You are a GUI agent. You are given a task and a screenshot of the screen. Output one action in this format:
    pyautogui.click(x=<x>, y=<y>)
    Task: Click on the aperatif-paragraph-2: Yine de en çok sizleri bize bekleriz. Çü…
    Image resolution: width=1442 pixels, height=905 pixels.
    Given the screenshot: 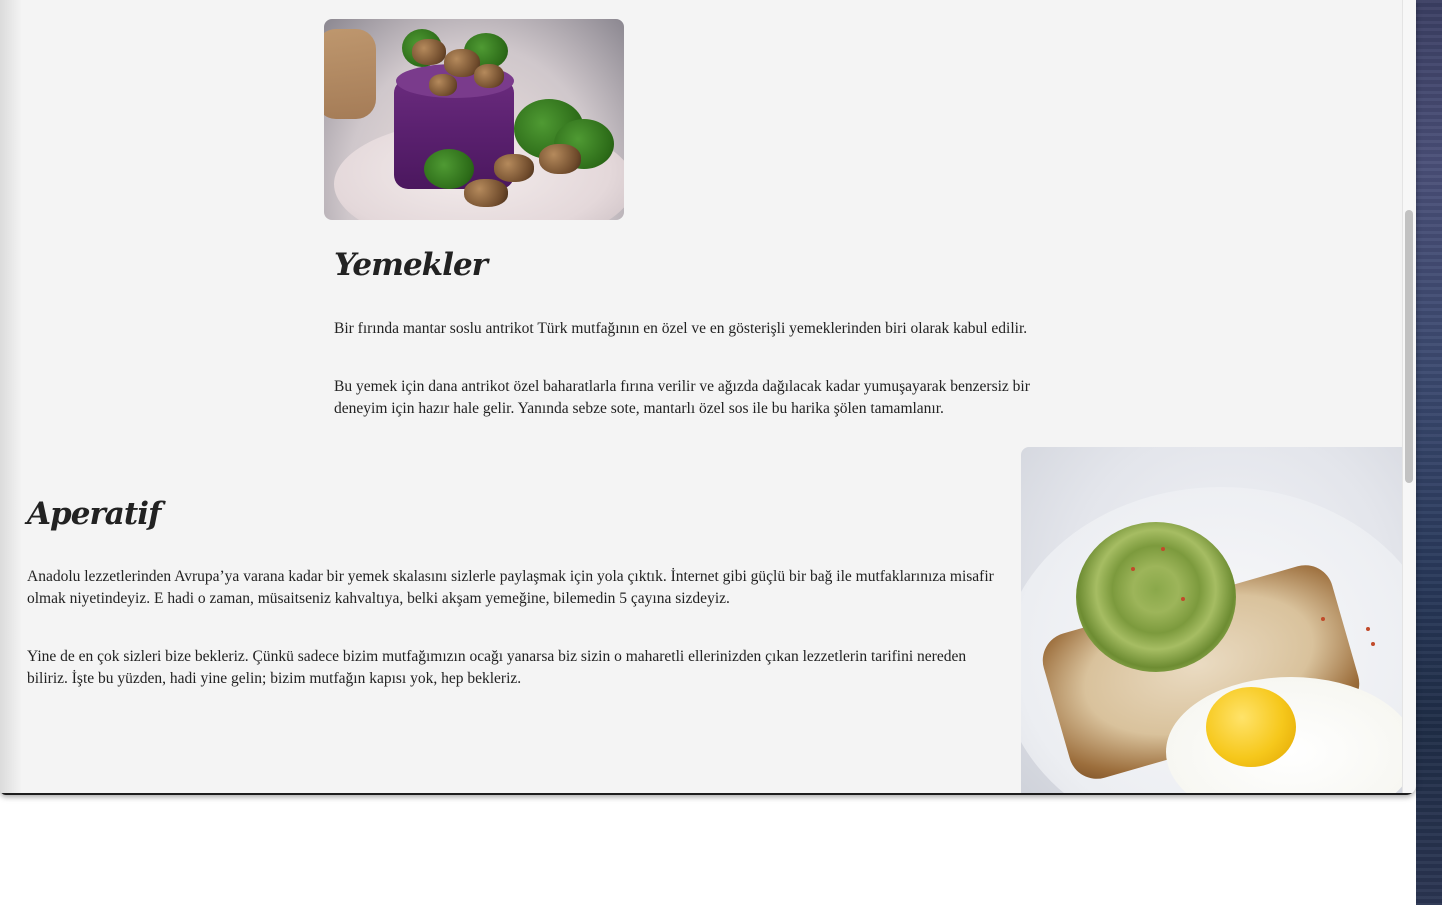 What is the action you would take?
    pyautogui.click(x=497, y=667)
    